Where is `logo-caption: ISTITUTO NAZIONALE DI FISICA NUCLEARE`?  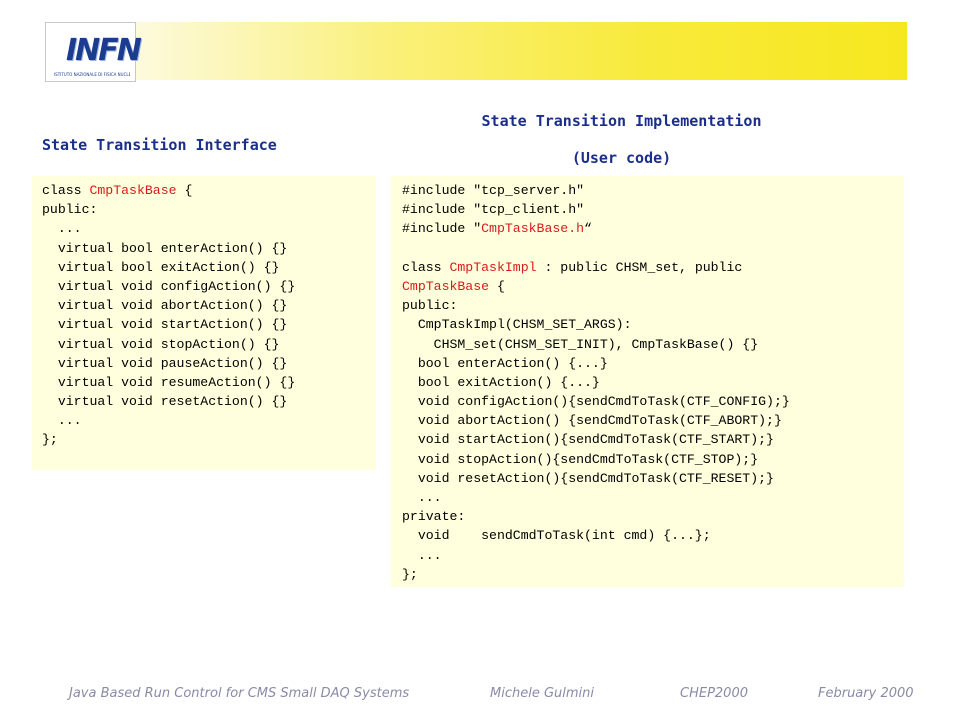
logo-caption: ISTITUTO NAZIONALE DI FISICA NUCLEARE is located at coordinates (92, 74).